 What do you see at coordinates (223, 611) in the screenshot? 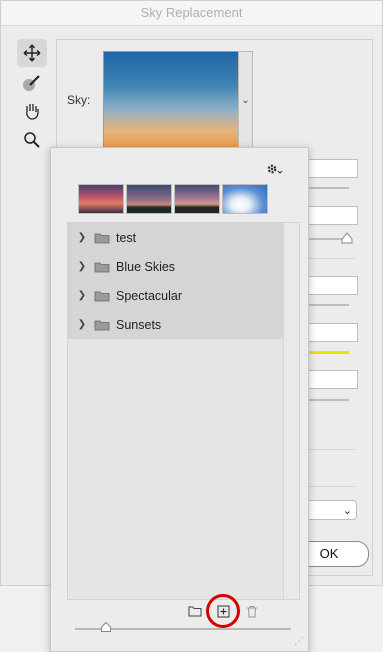
I see `highlight-circle` at bounding box center [223, 611].